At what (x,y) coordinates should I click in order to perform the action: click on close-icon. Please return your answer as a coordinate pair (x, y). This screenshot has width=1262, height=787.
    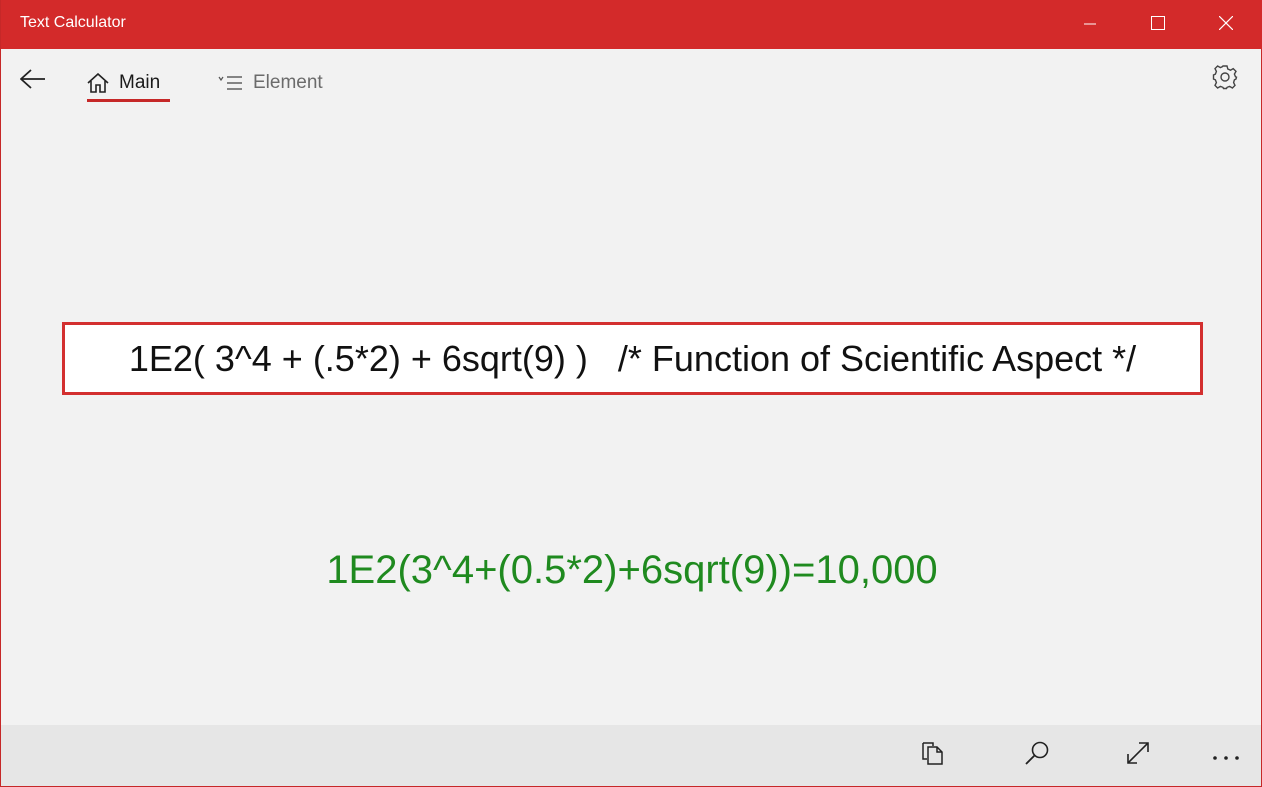
    Looking at the image, I should click on (1226, 24).